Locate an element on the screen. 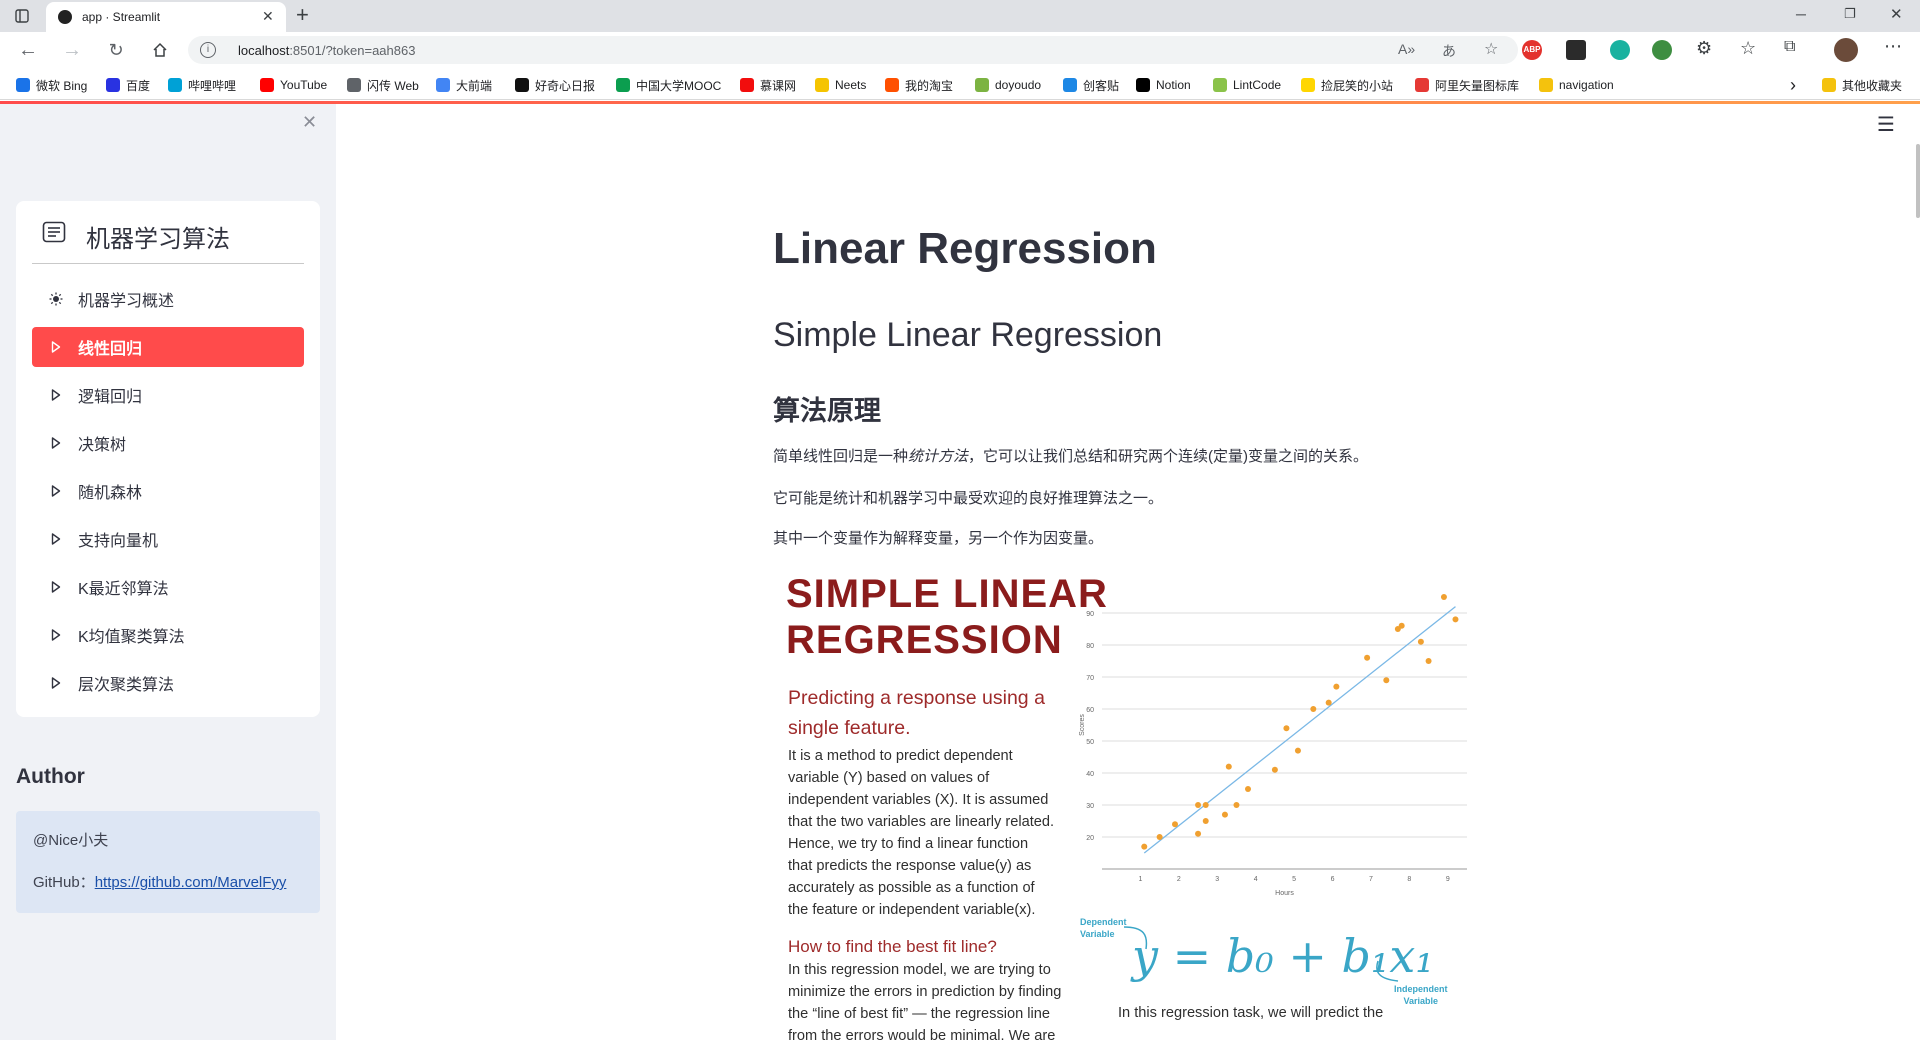 Image resolution: width=1920 pixels, height=1040 pixels. bookmark-item: doyoudo is located at coordinates (1008, 85).